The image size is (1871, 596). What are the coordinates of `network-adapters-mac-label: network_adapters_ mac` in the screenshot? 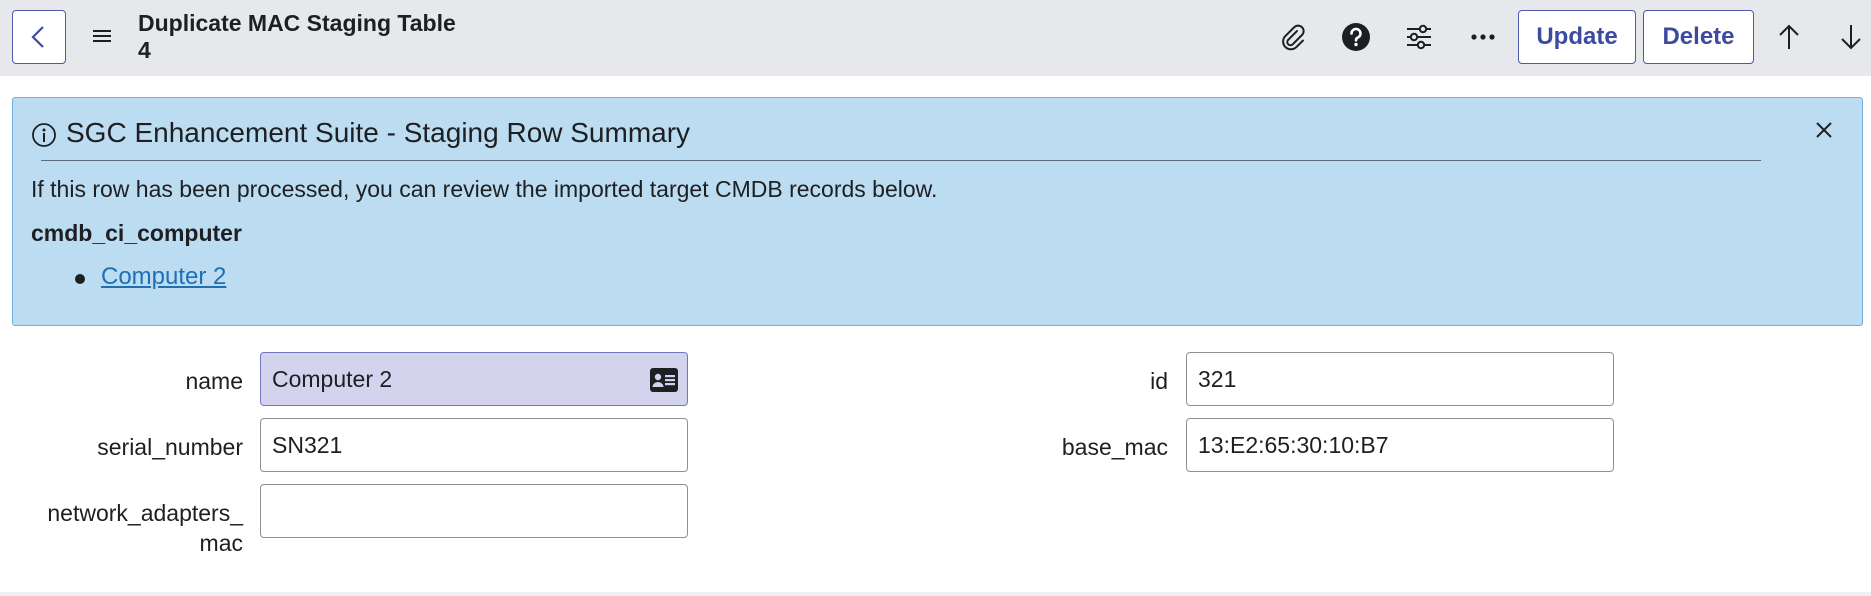 It's located at (136, 528).